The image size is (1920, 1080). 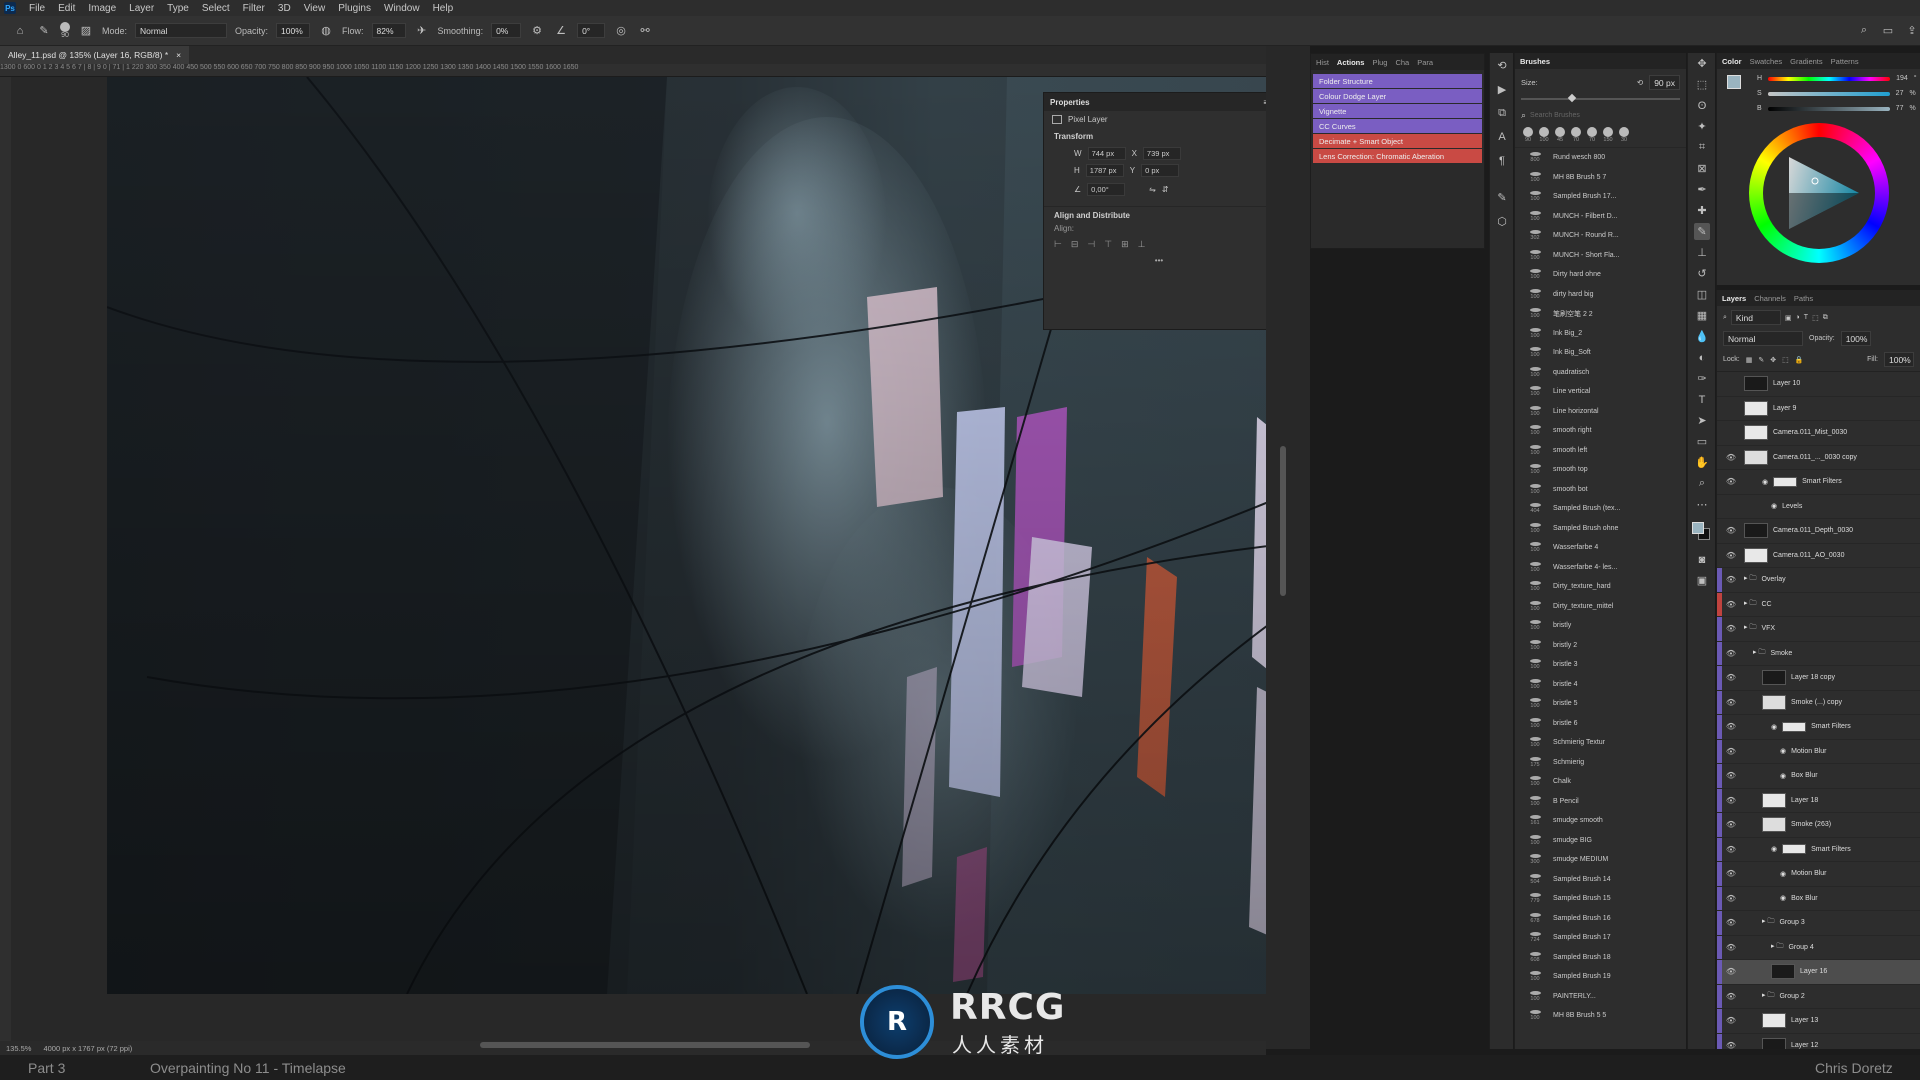 I want to click on menu-help: Help, so click(x=443, y=8).